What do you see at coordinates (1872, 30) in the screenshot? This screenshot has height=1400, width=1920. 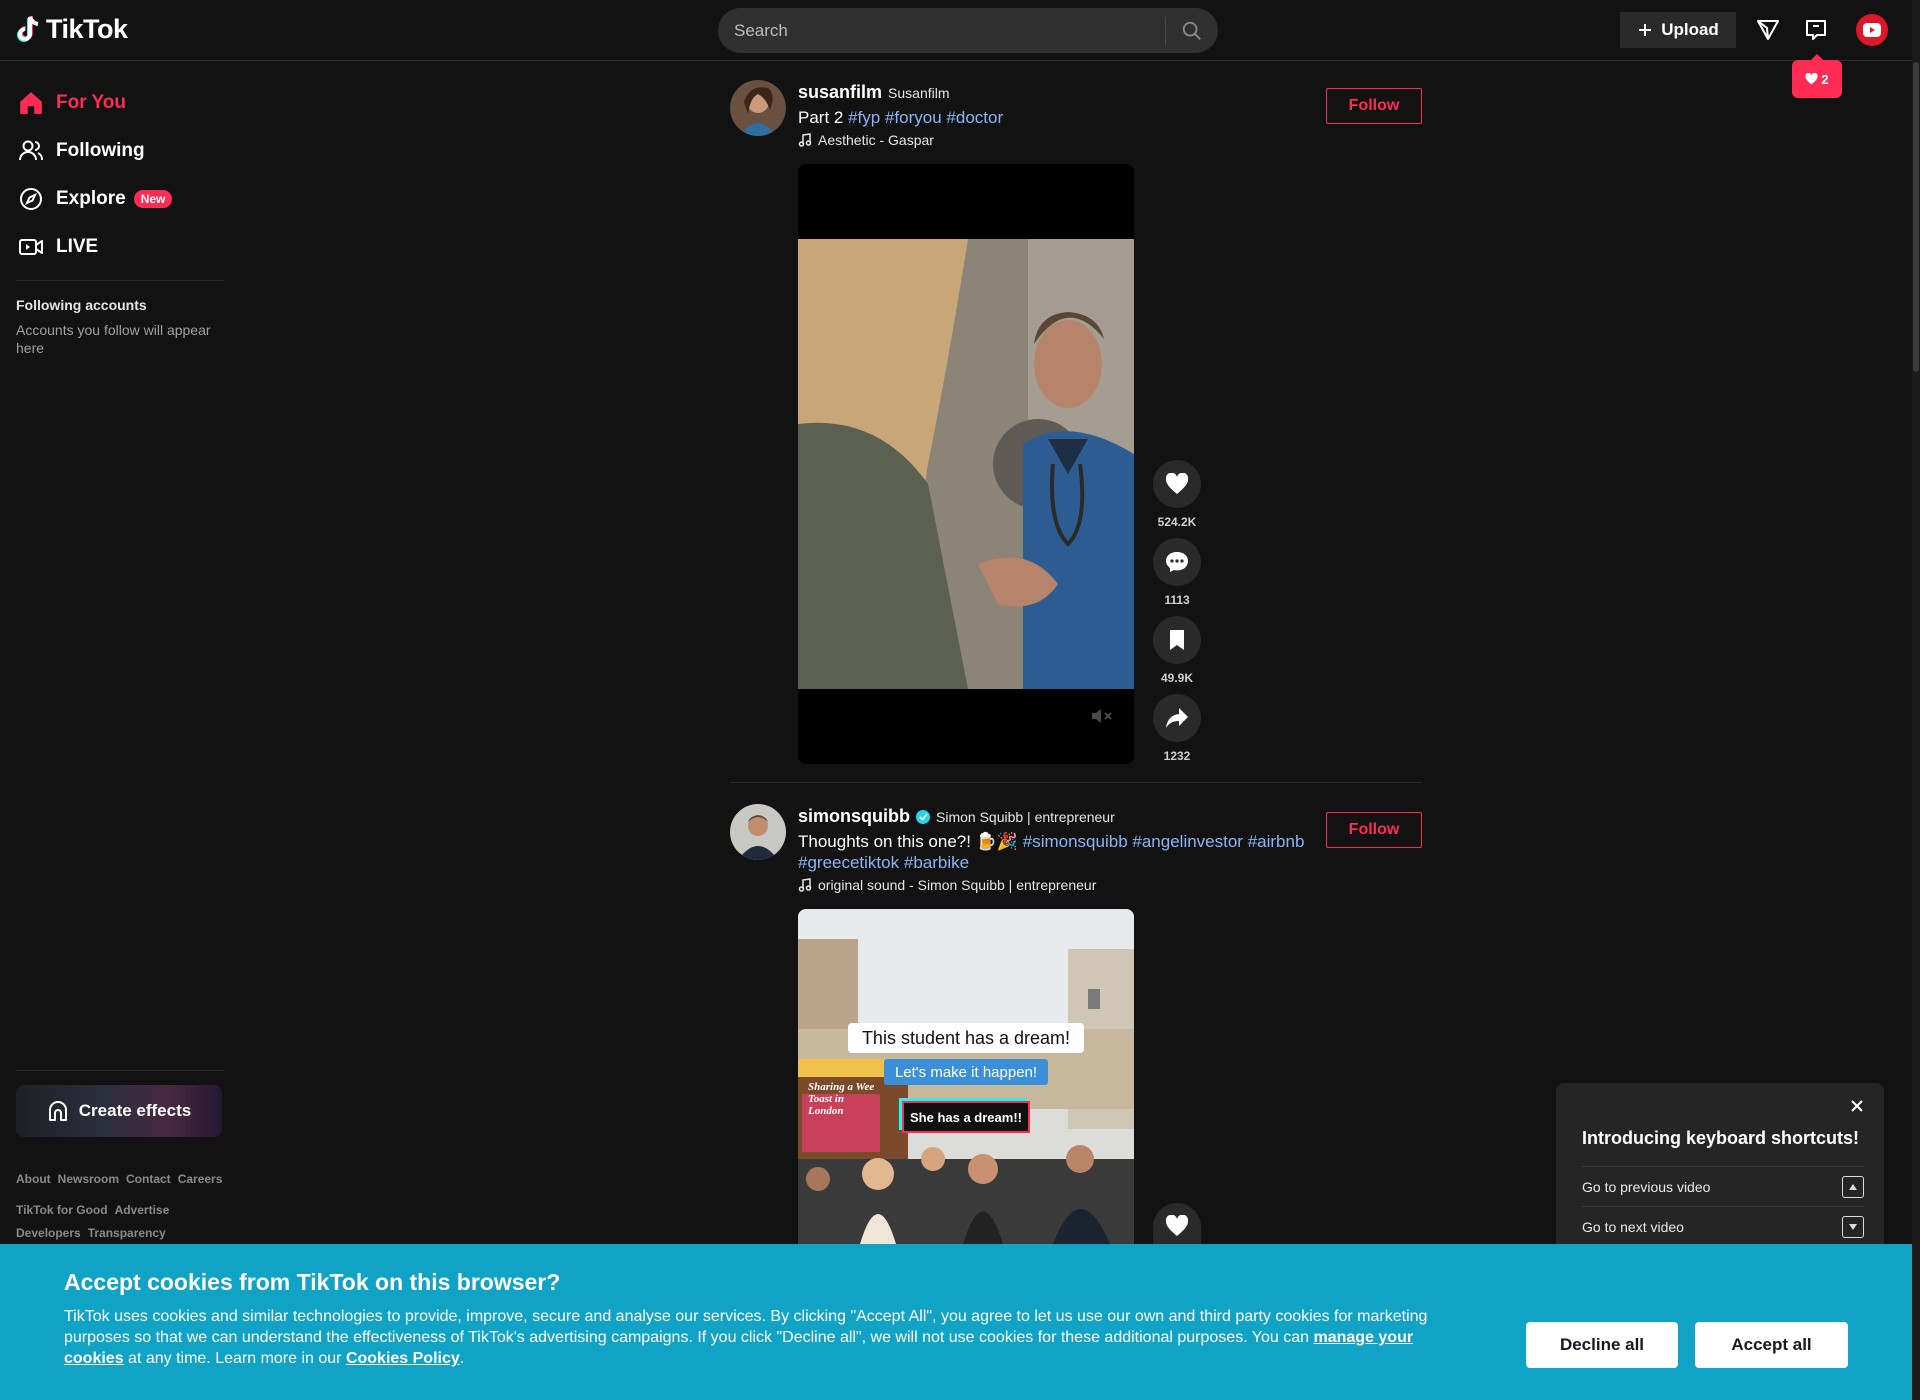 I see `profile-avatar` at bounding box center [1872, 30].